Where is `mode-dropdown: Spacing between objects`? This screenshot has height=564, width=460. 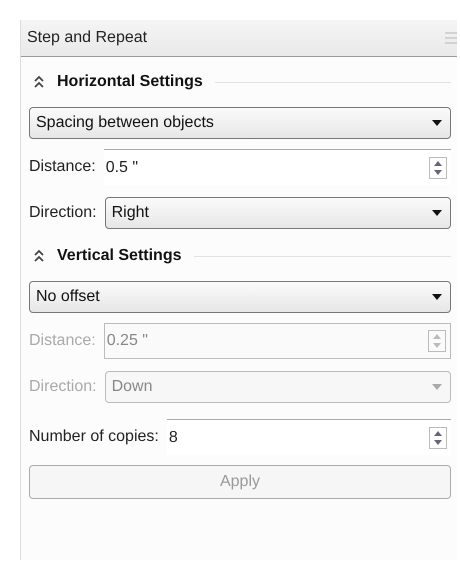 mode-dropdown: Spacing between objects is located at coordinates (240, 123).